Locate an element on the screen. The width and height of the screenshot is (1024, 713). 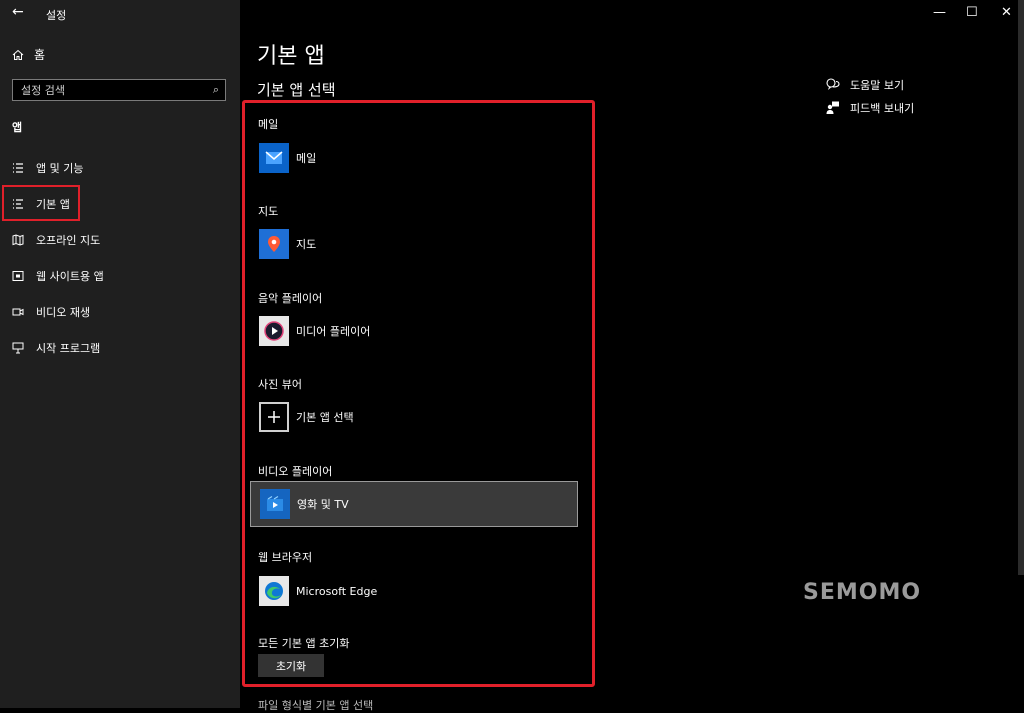
website-app-icon is located at coordinates (18, 276).